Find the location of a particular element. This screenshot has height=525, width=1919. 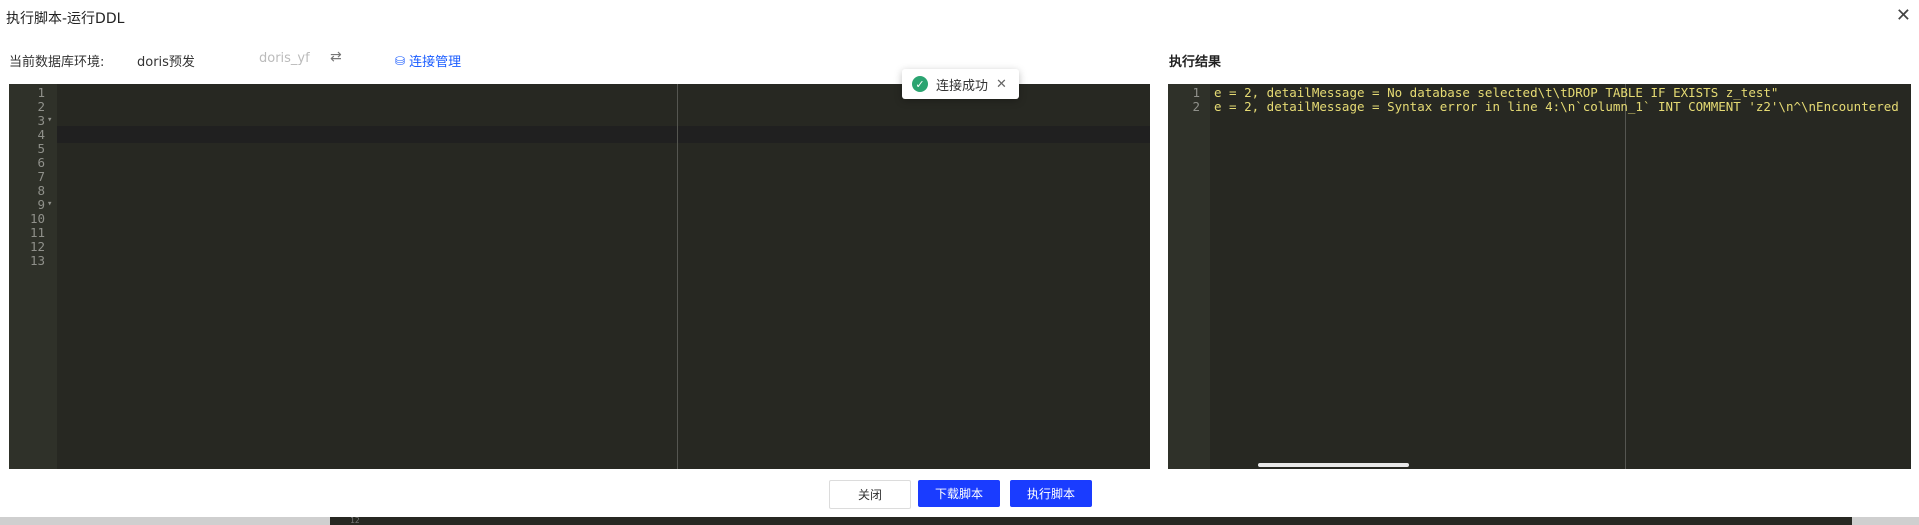

database-icon: ⛁ is located at coordinates (400, 60).